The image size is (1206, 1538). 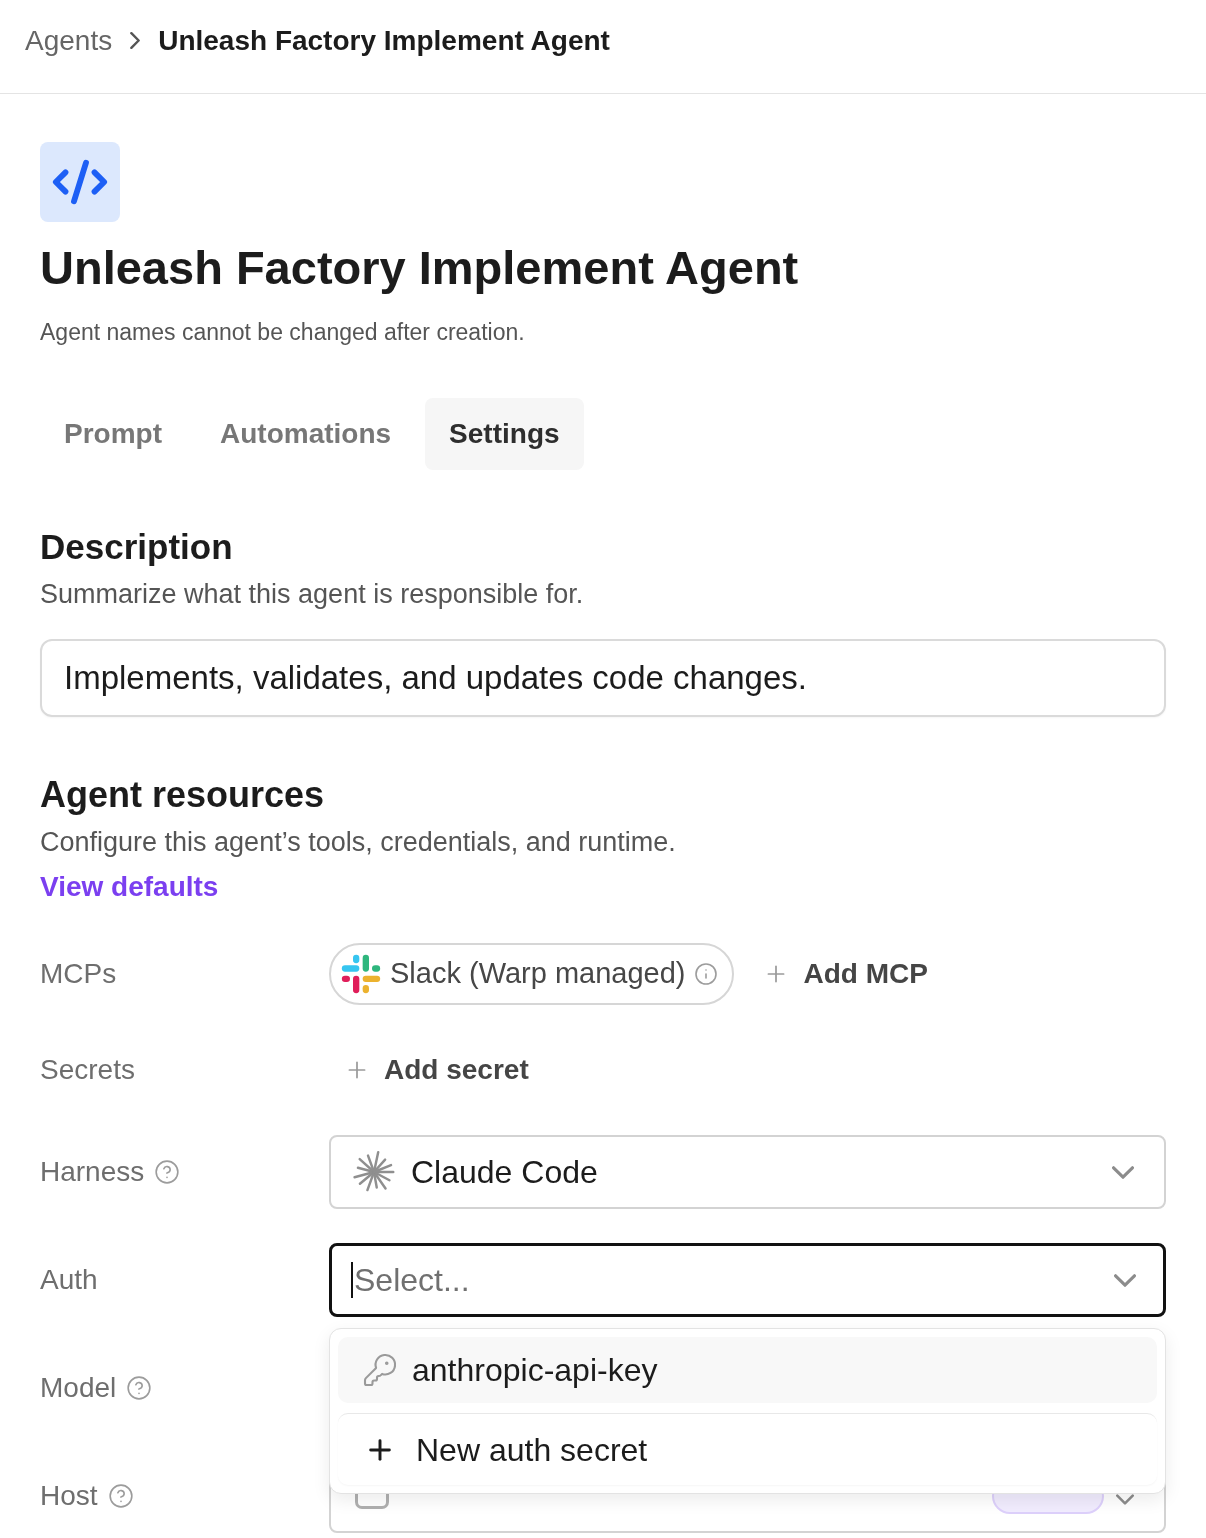 I want to click on add-button: Add secret, so click(x=436, y=1070).